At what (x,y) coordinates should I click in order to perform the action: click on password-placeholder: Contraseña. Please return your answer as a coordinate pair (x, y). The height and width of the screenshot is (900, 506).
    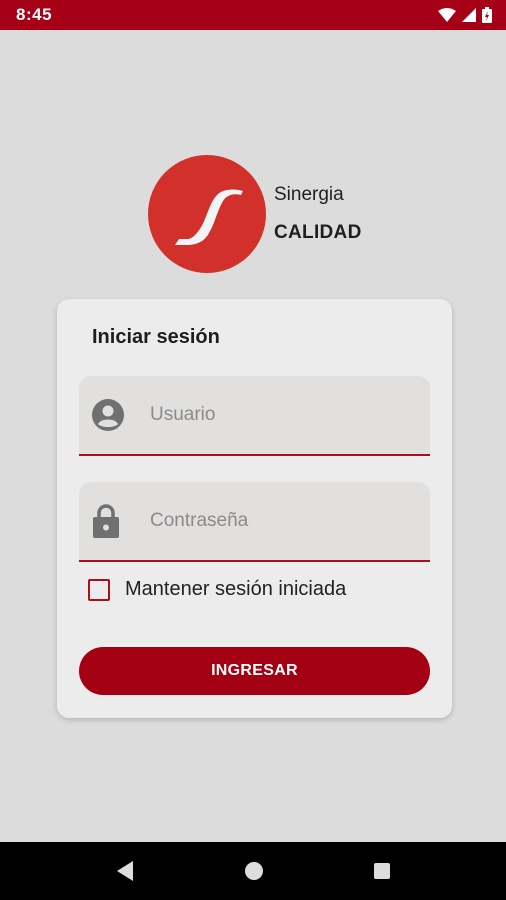
    Looking at the image, I should click on (199, 520).